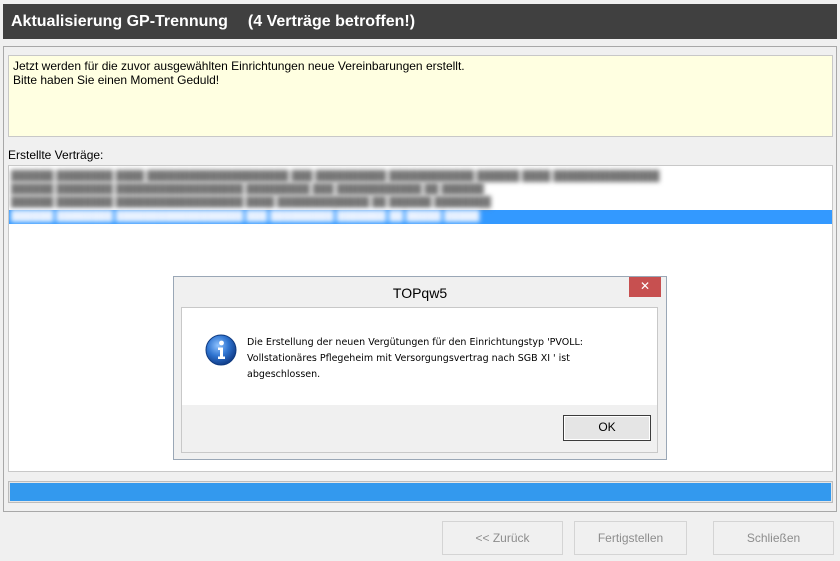 This screenshot has width=840, height=561. Describe the element at coordinates (420, 293) in the screenshot. I see `dialog-title: TOPqw5` at that location.